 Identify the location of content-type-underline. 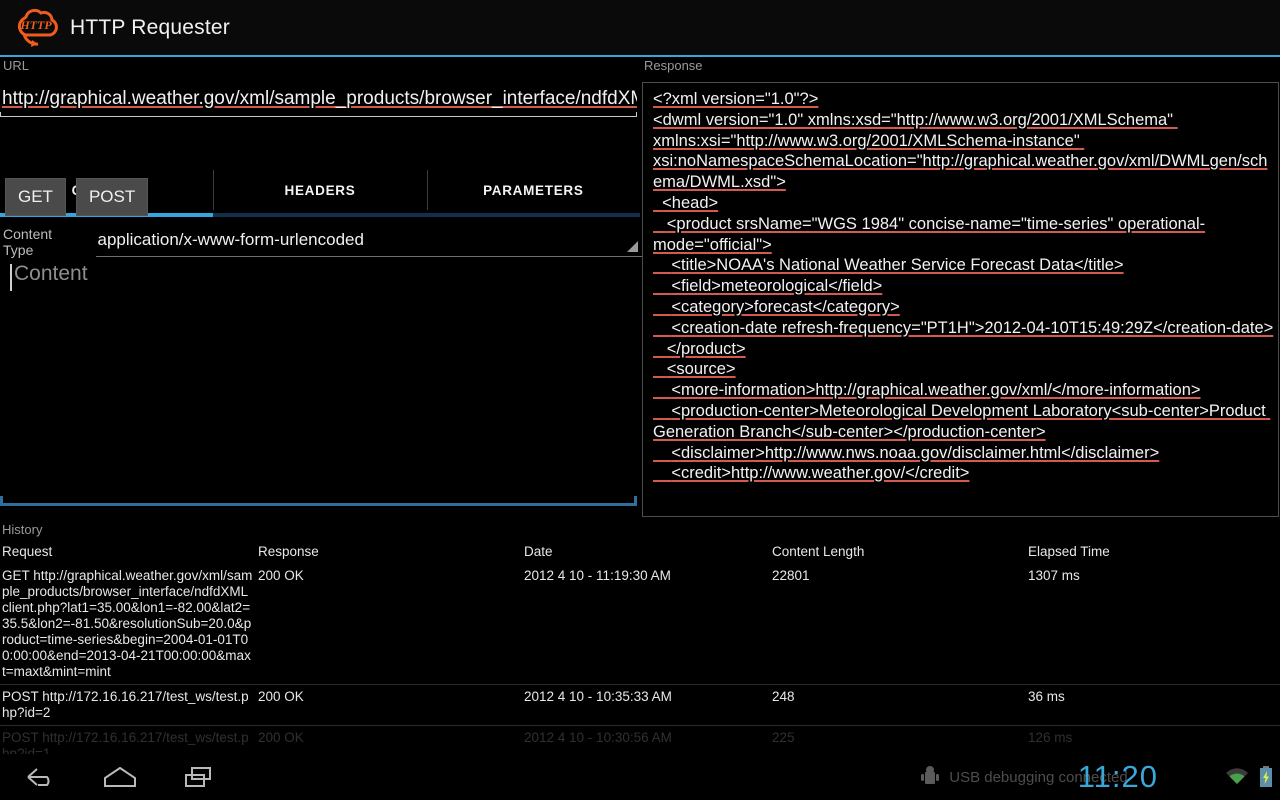
(369, 256).